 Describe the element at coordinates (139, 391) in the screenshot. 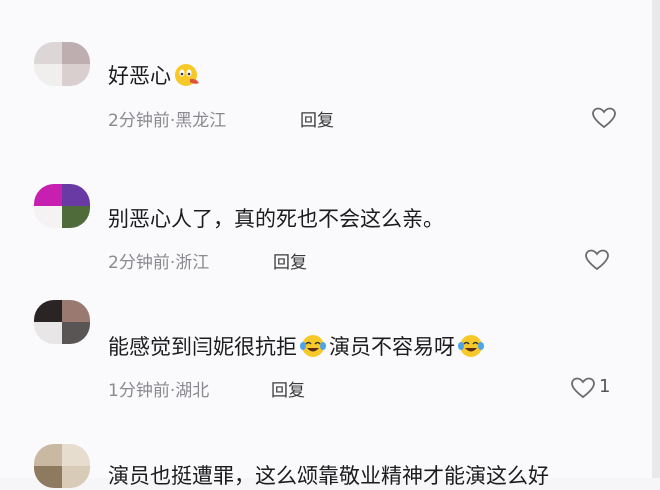

I see `comment-time: 1分钟前` at that location.